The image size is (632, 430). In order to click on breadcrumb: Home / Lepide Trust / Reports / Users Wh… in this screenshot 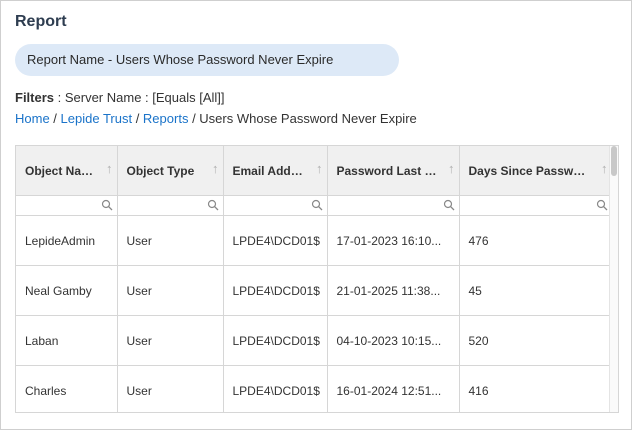, I will do `click(216, 118)`.